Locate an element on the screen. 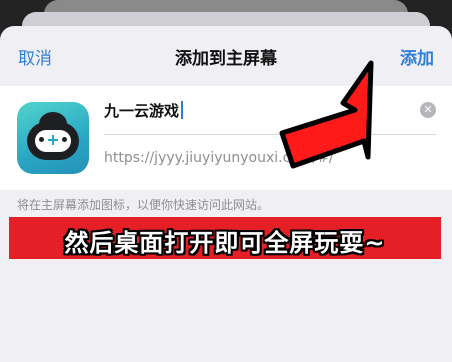 This screenshot has width=452, height=362. arrow-pointer-icon is located at coordinates (326, 114).